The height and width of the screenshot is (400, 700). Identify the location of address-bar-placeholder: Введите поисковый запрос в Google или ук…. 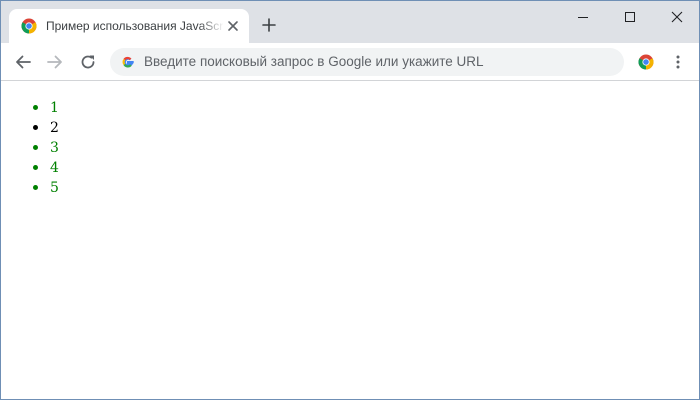
(314, 61).